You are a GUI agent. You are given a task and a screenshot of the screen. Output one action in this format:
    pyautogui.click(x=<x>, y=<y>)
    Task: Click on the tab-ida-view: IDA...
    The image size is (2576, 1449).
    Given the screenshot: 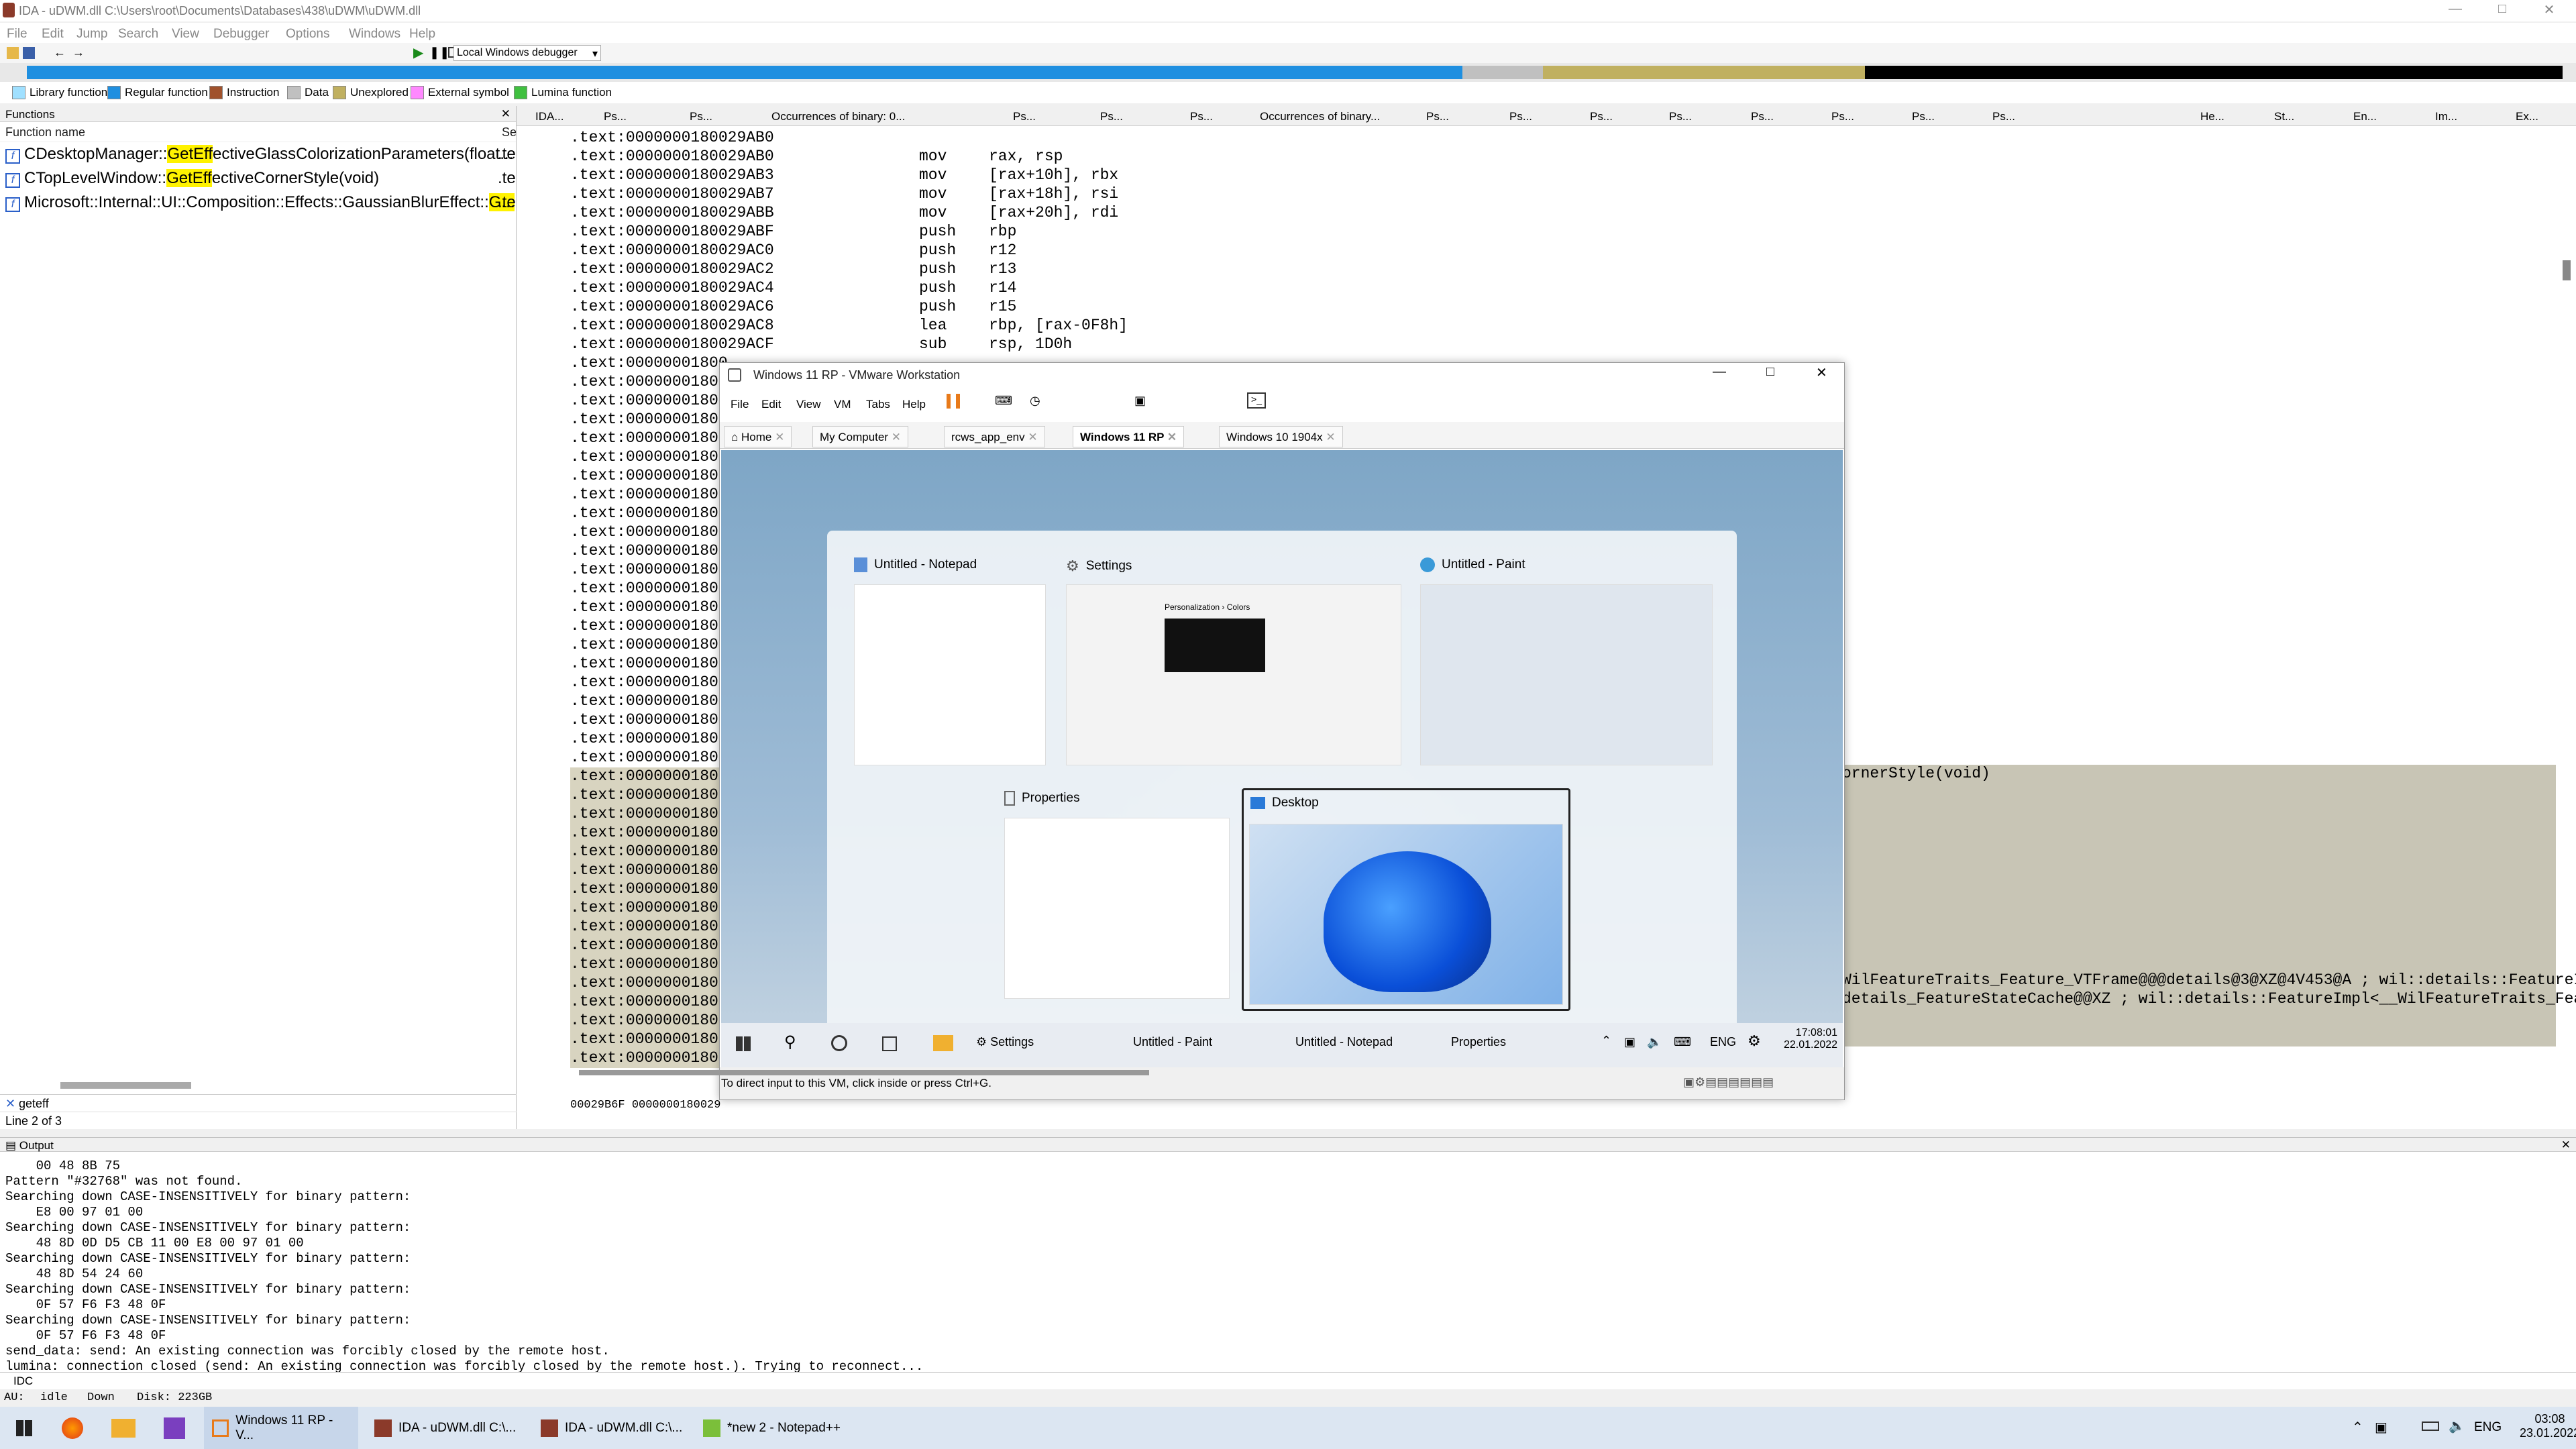 What is the action you would take?
    pyautogui.click(x=549, y=116)
    